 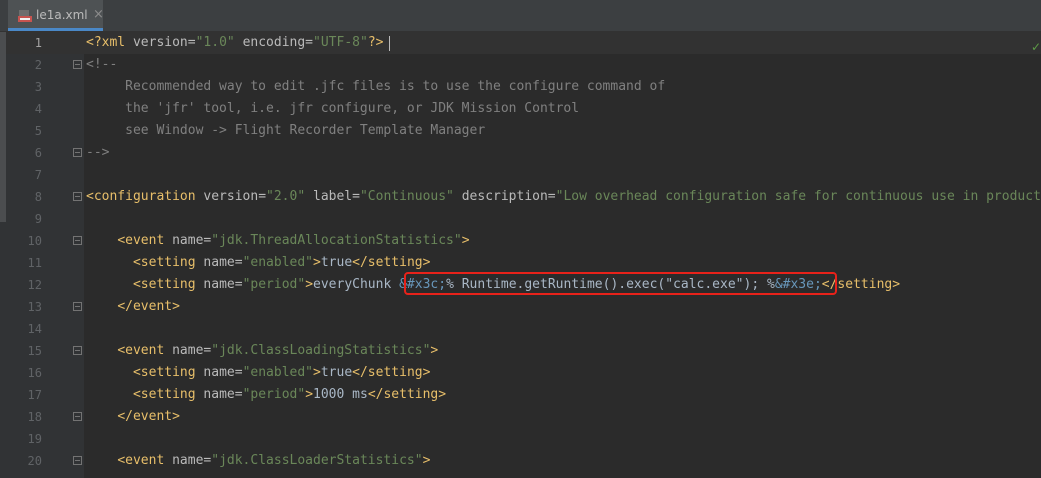 What do you see at coordinates (97, 153) in the screenshot?
I see `line-code: -->` at bounding box center [97, 153].